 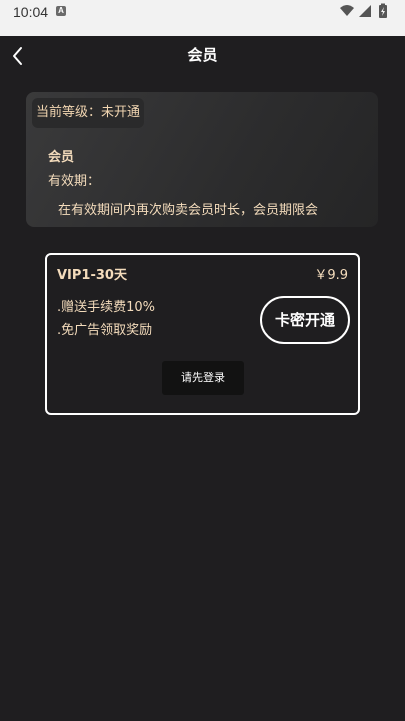 I want to click on plan-benefit: .免广告领取奖励, so click(x=105, y=330).